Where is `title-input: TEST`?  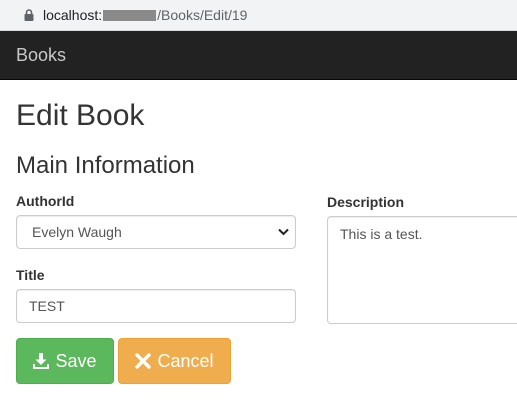
title-input: TEST is located at coordinates (156, 306).